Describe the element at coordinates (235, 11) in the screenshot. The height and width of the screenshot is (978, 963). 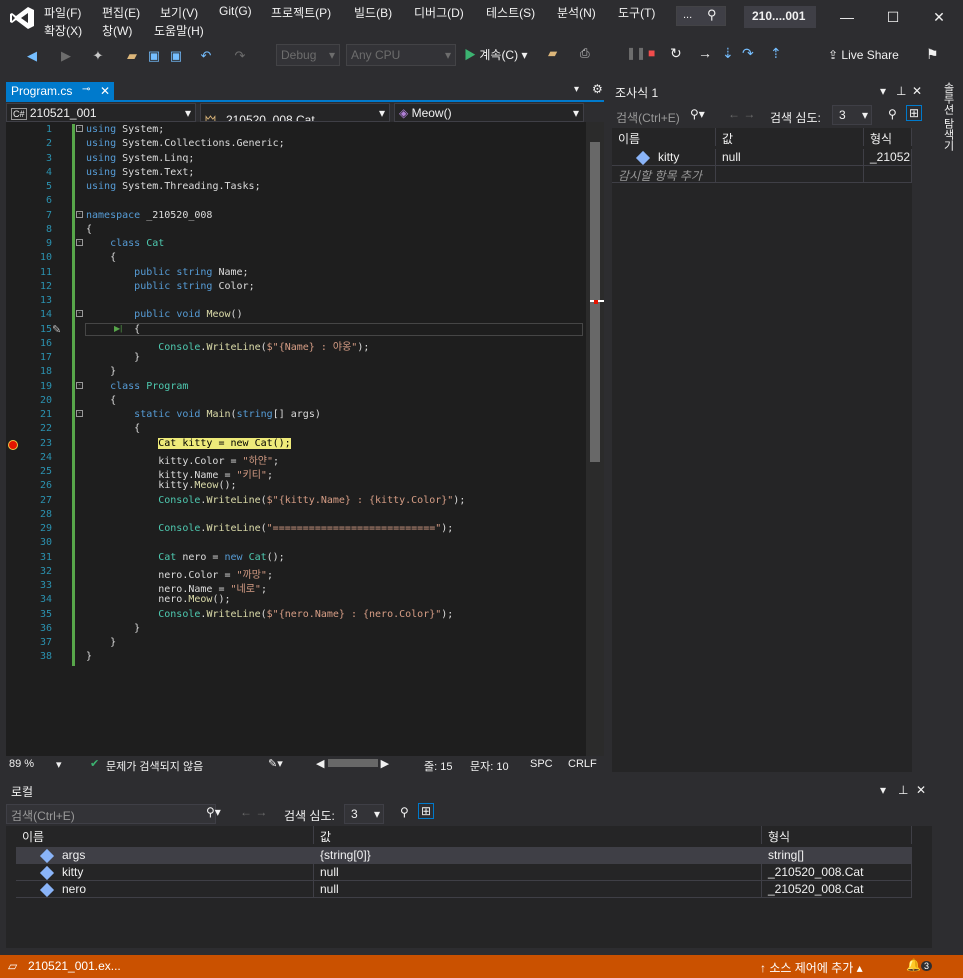
I see `menu-git: Git(G)` at that location.